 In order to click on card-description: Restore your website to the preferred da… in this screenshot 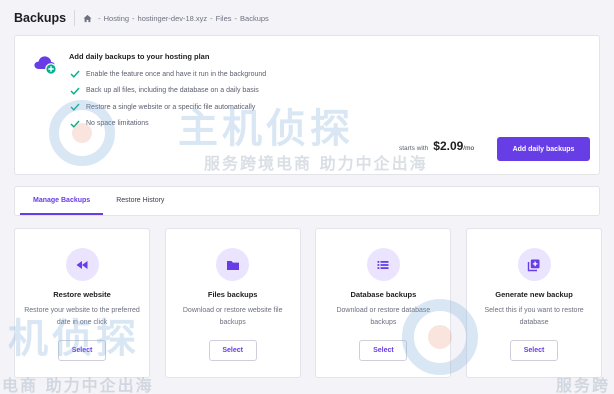, I will do `click(82, 316)`.